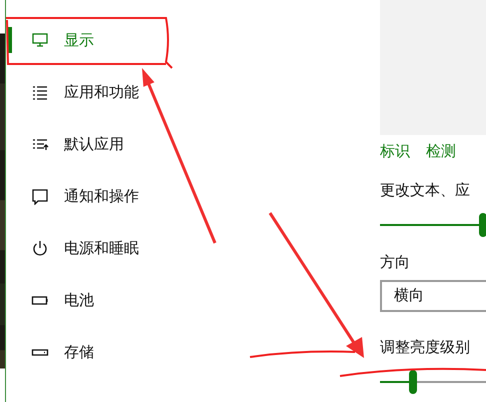 The image size is (486, 402). Describe the element at coordinates (40, 40) in the screenshot. I see `monitor-icon` at that location.